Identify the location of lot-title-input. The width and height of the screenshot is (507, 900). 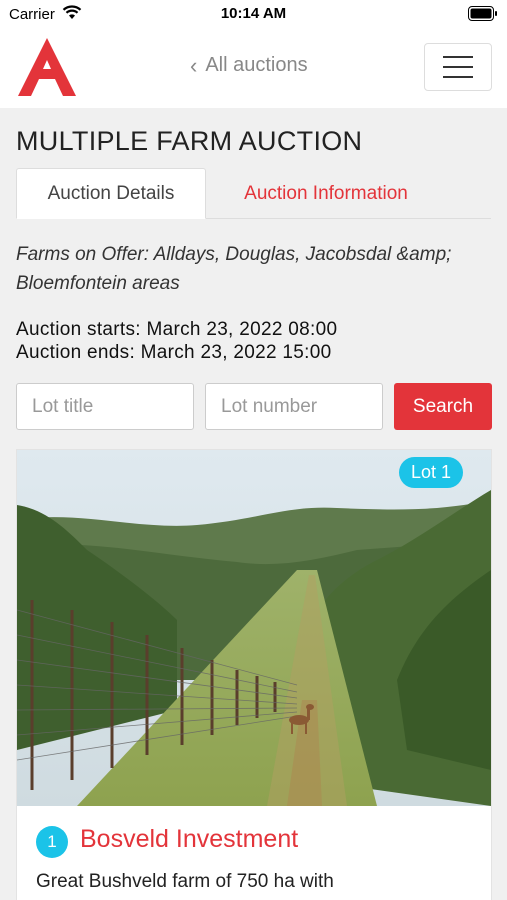
(105, 406).